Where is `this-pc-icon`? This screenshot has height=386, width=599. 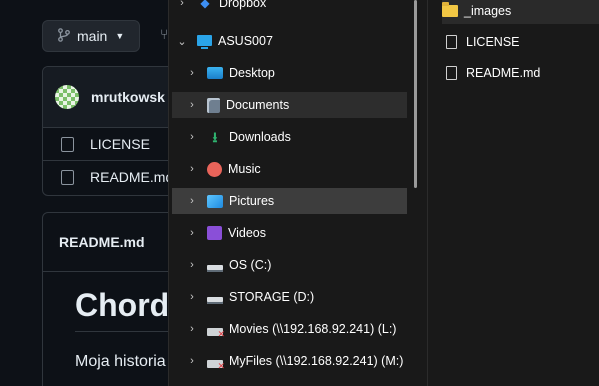 this-pc-icon is located at coordinates (204, 41).